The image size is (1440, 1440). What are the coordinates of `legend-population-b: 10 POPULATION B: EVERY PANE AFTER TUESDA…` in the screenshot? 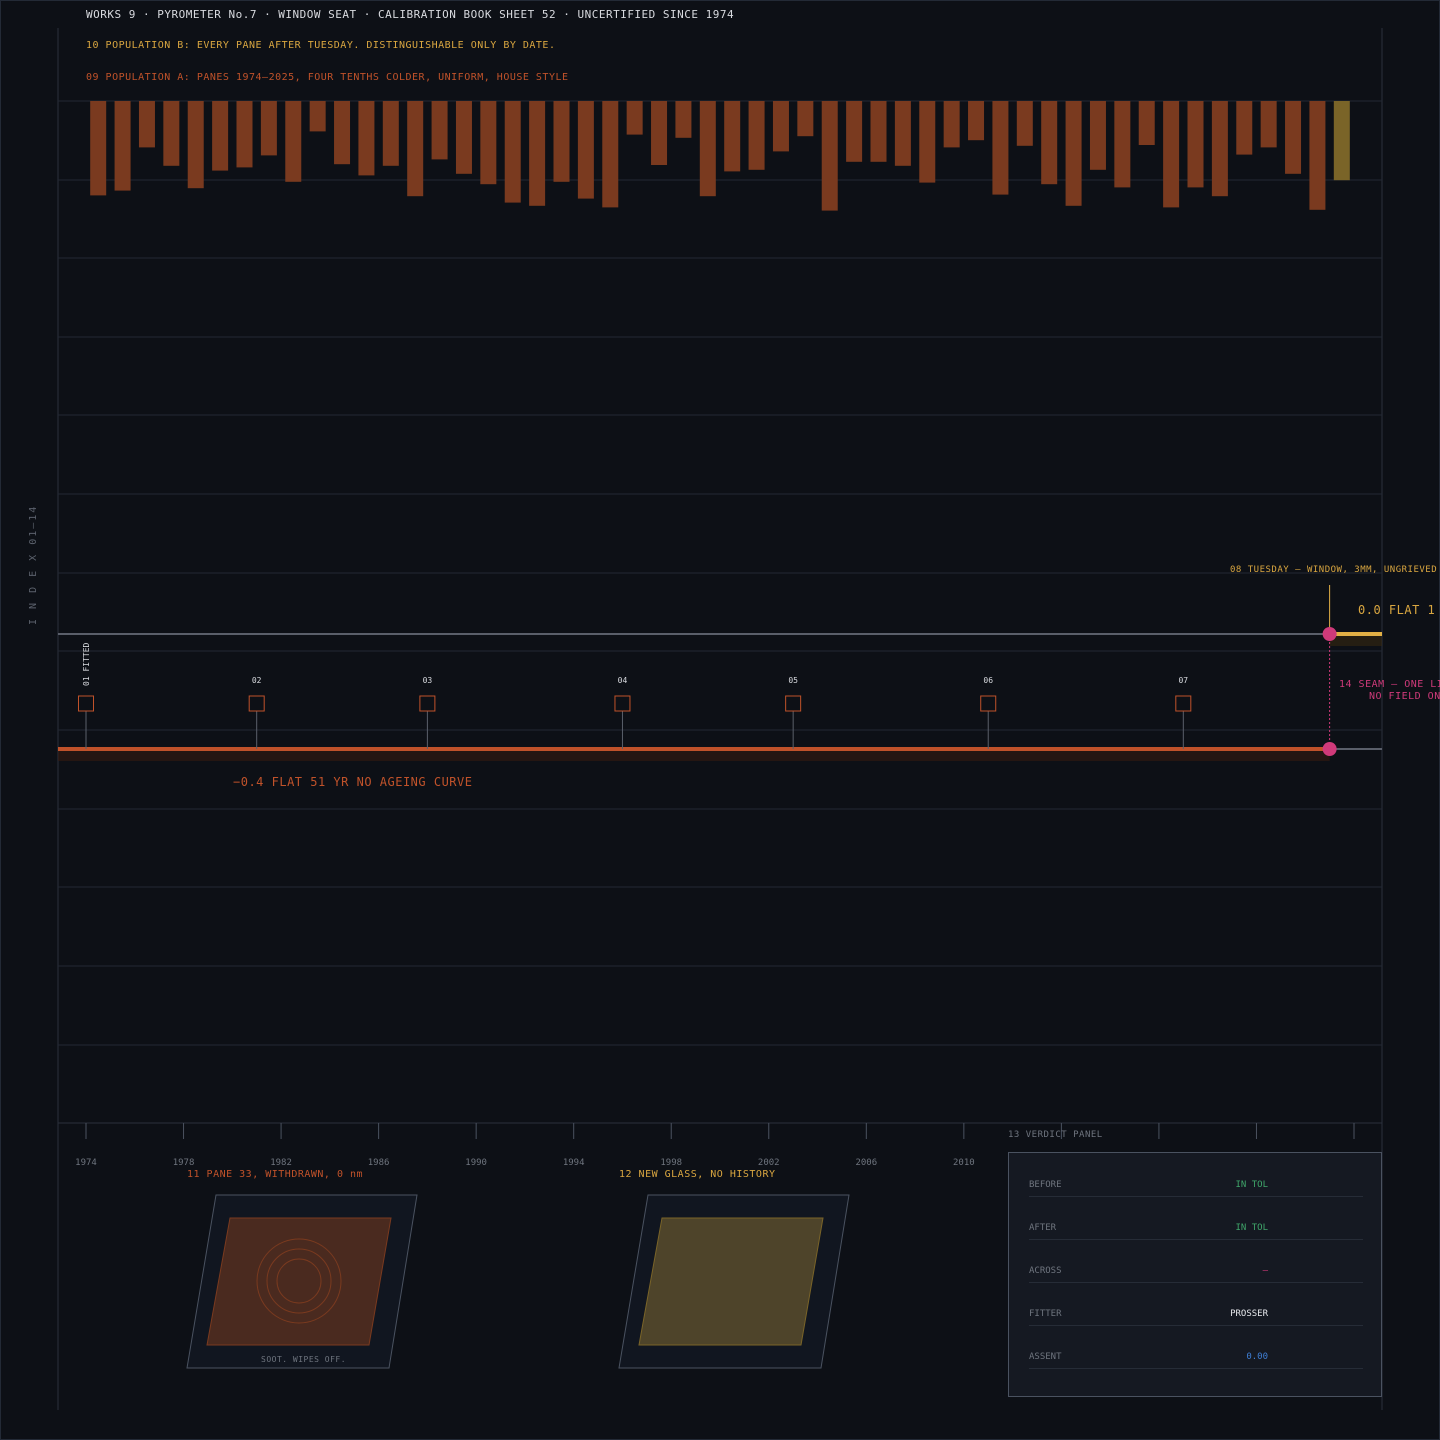 It's located at (321, 45).